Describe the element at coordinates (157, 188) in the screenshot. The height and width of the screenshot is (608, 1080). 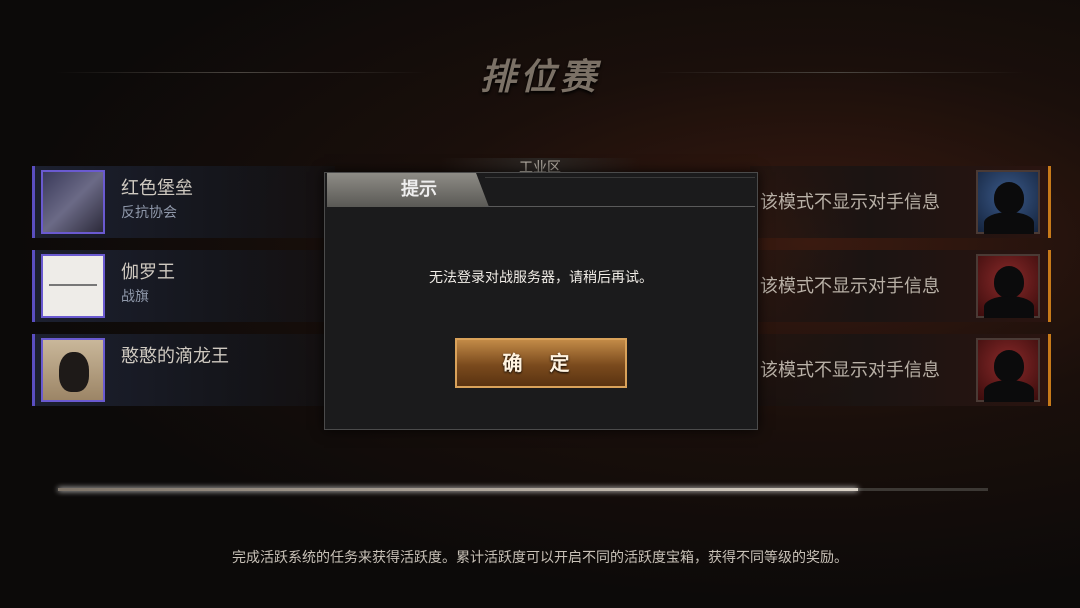
I see `player-name: 红色堡垒` at that location.